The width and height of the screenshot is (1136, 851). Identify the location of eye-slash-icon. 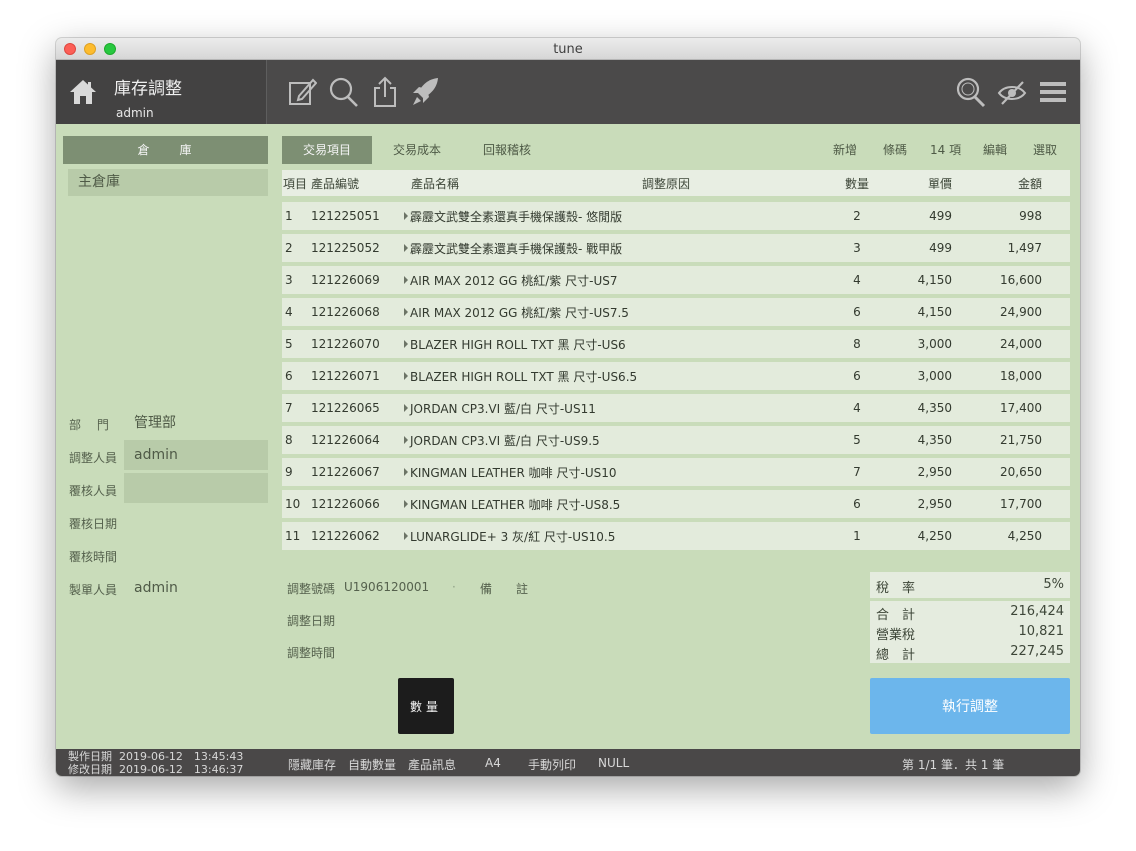
(1012, 92).